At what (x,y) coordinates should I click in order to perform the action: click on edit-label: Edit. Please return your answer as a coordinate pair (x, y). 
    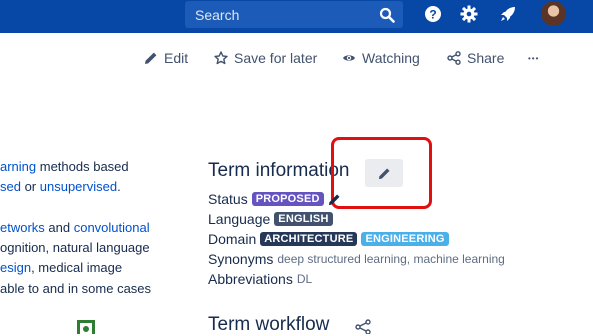
    Looking at the image, I should click on (176, 58).